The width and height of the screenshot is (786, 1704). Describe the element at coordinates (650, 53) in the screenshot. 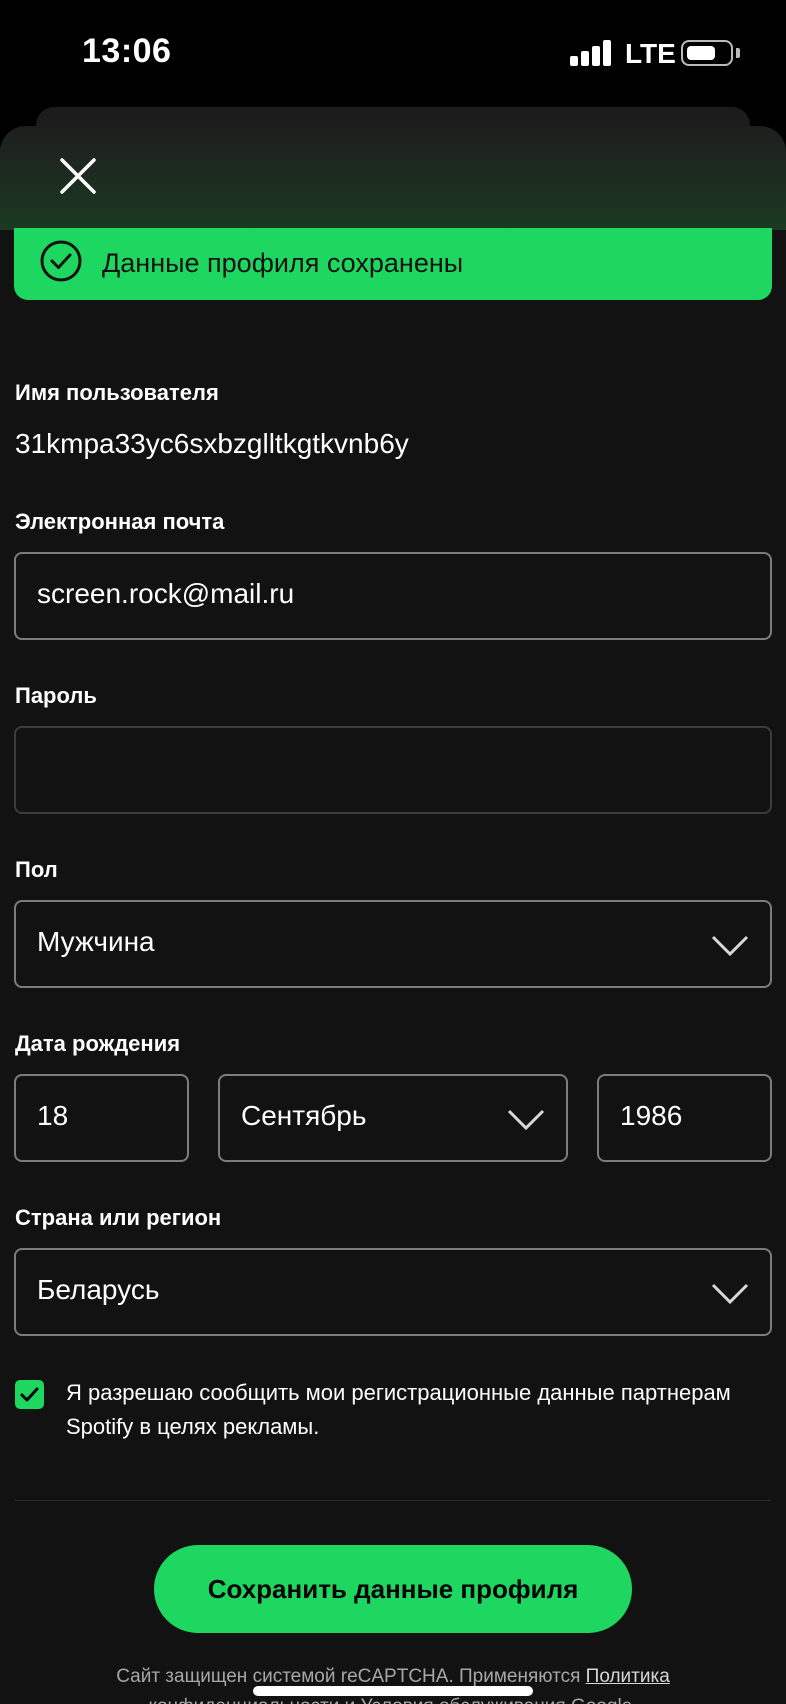

I see `network-type: LTE` at that location.